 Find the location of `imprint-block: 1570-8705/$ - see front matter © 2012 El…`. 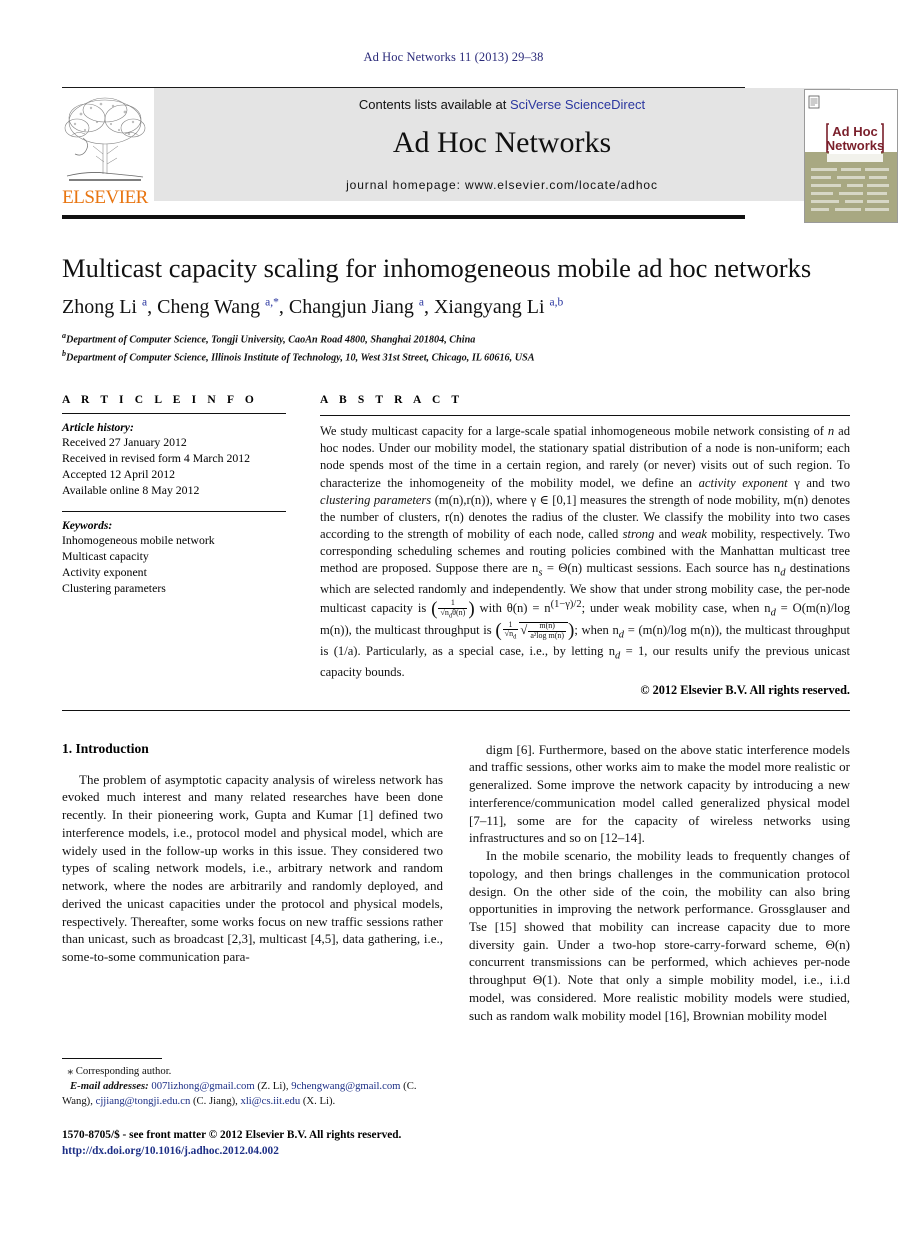

imprint-block: 1570-8705/$ - see front matter © 2012 El… is located at coordinates (262, 1144).